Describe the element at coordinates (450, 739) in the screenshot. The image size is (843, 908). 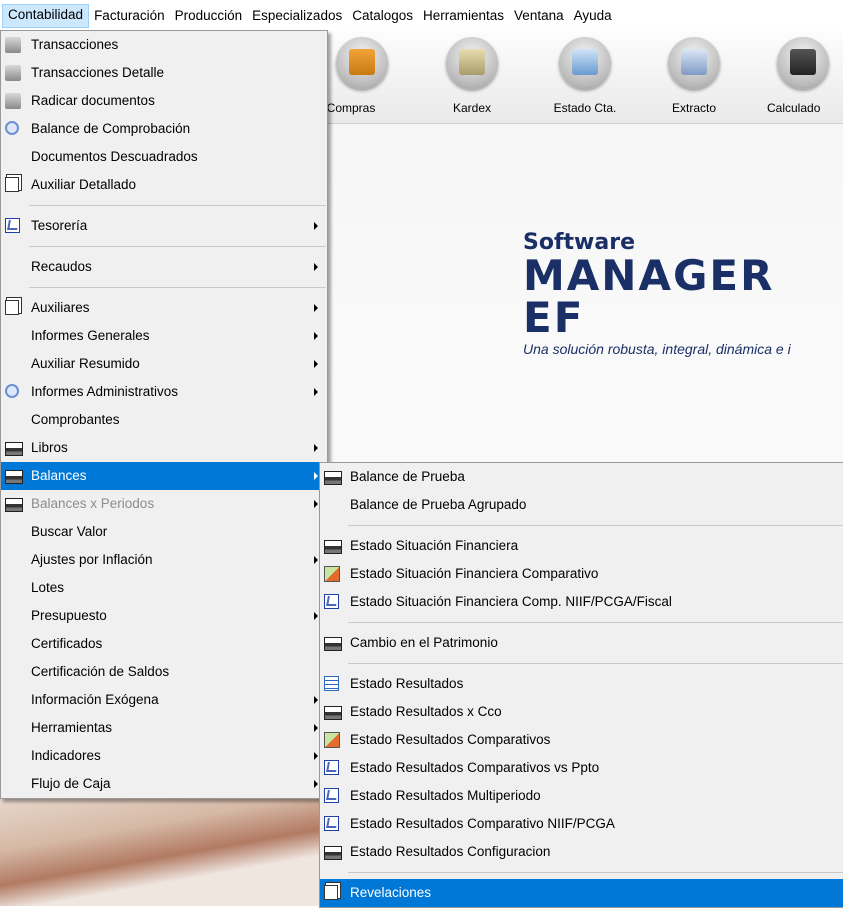
I see `menu-item-label: Estado Resultados Comparativos` at that location.